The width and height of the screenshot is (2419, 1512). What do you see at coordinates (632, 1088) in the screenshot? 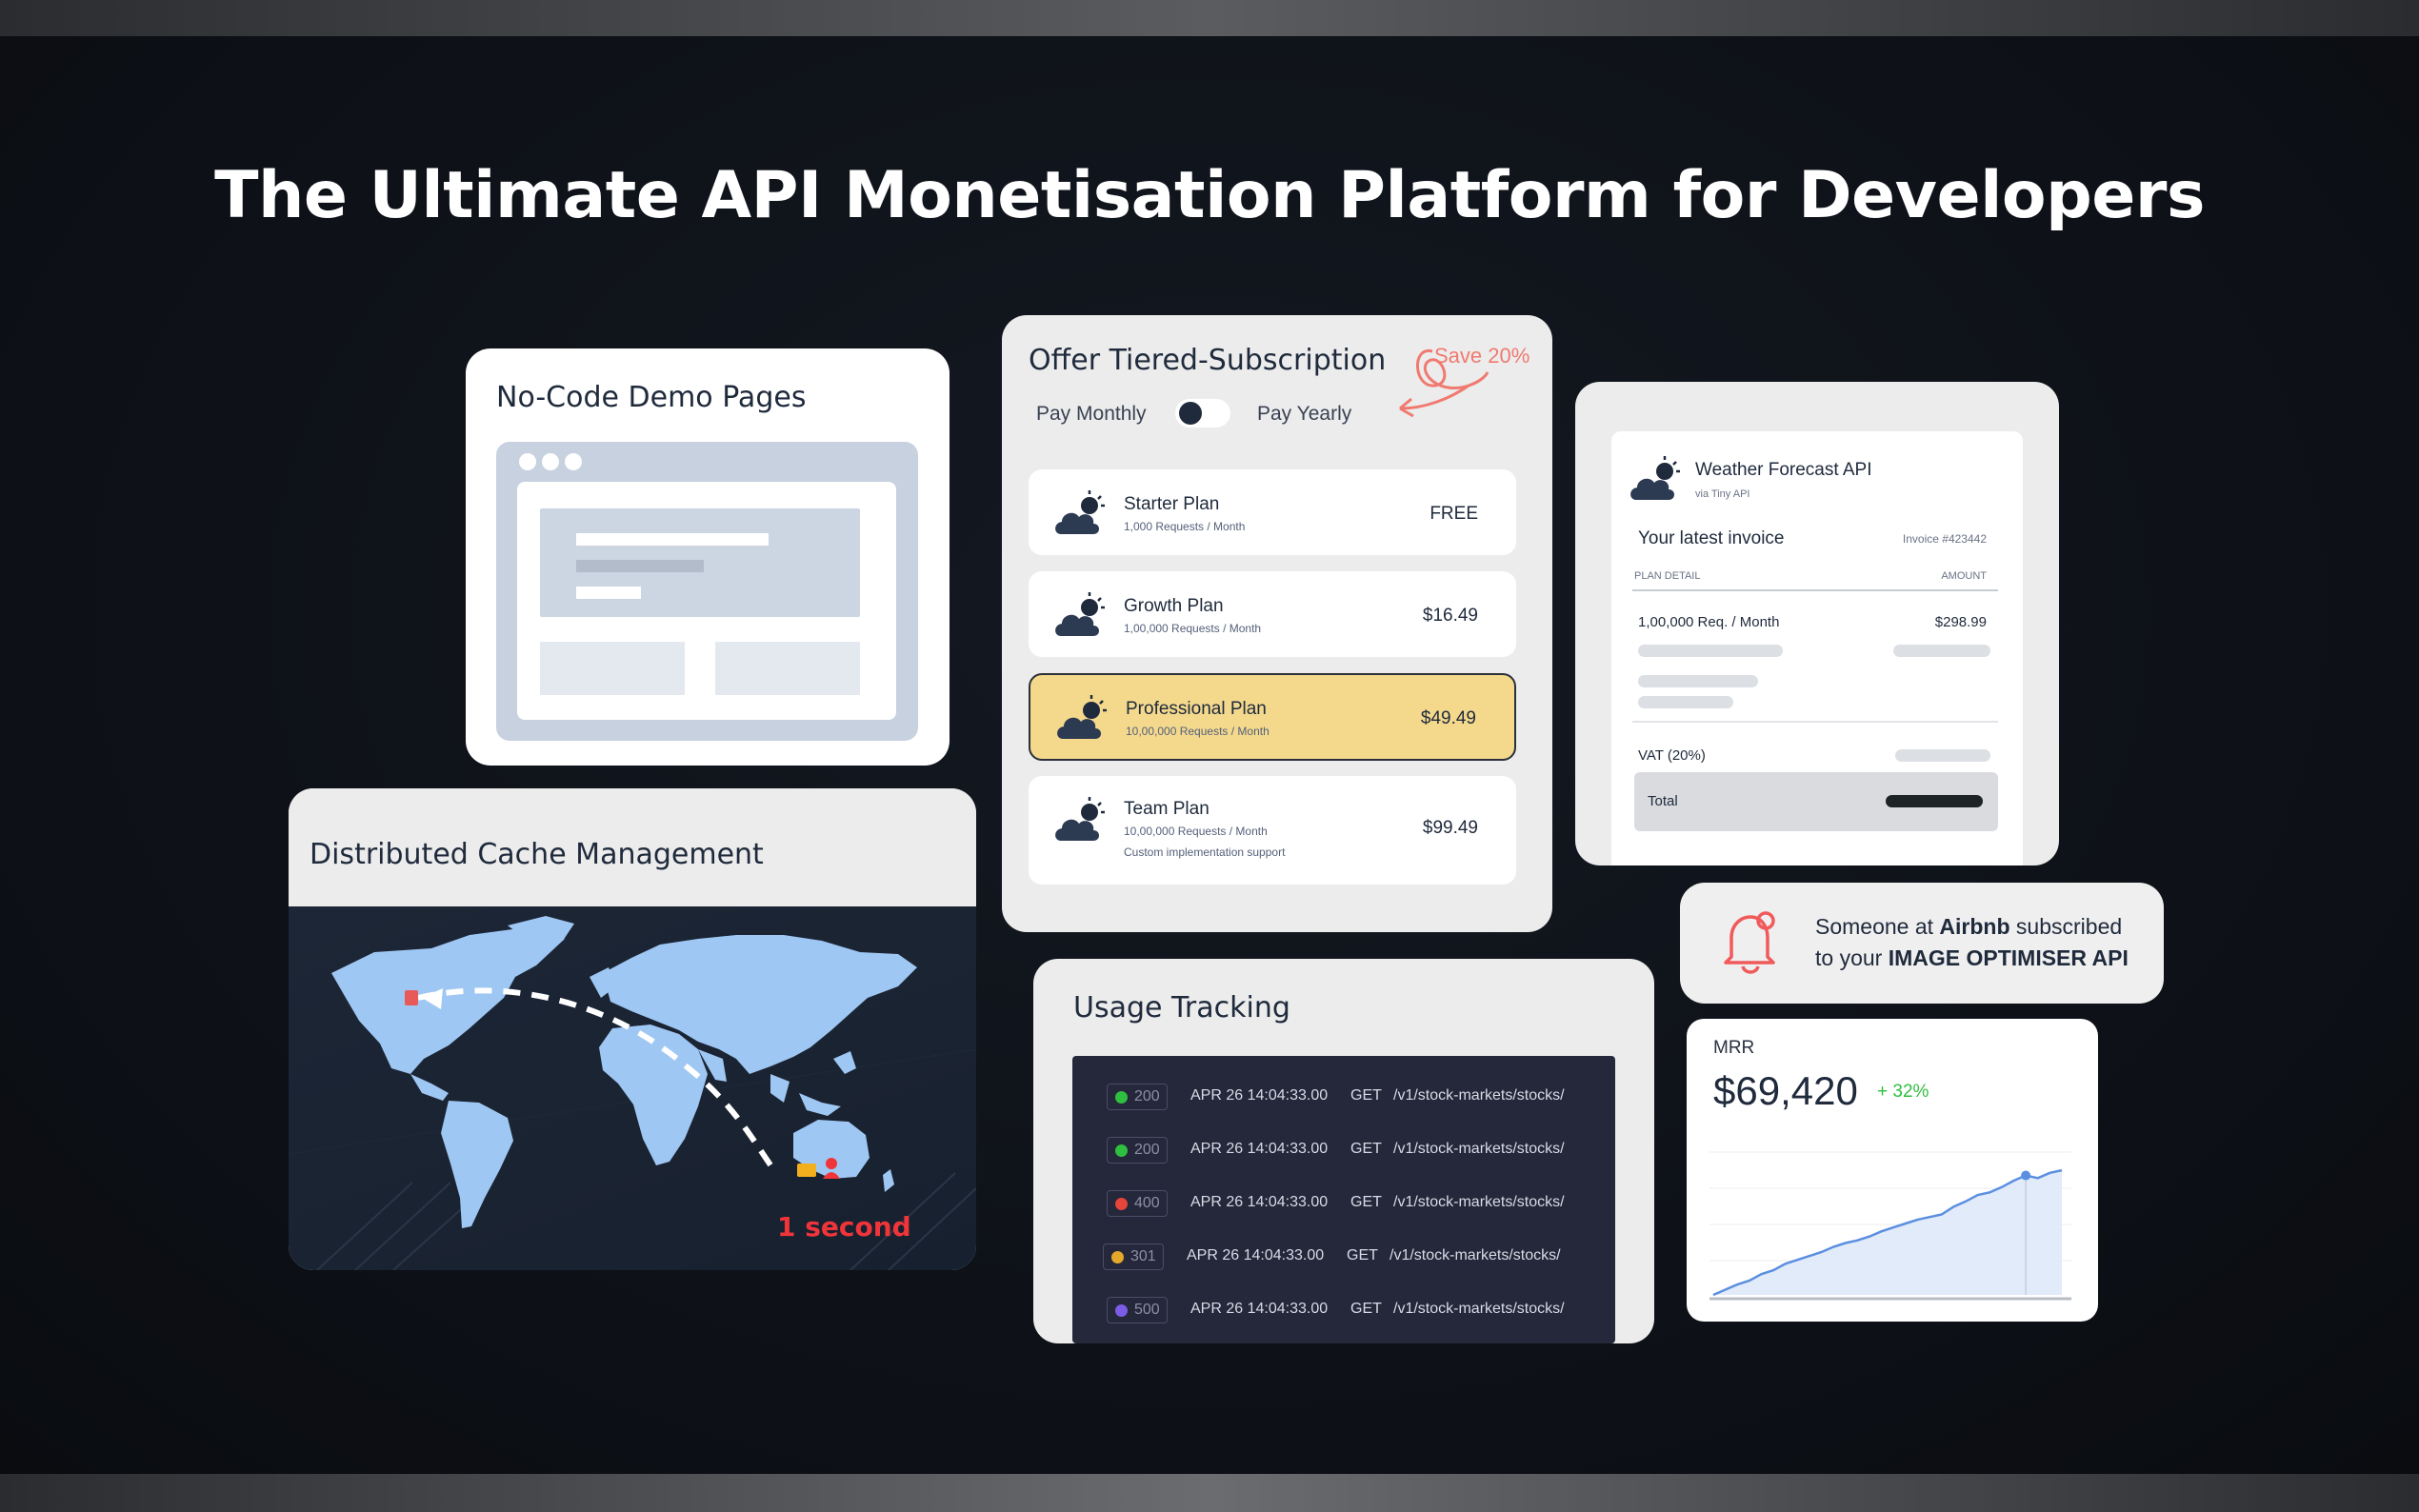
I see `world-map: 1 second` at bounding box center [632, 1088].